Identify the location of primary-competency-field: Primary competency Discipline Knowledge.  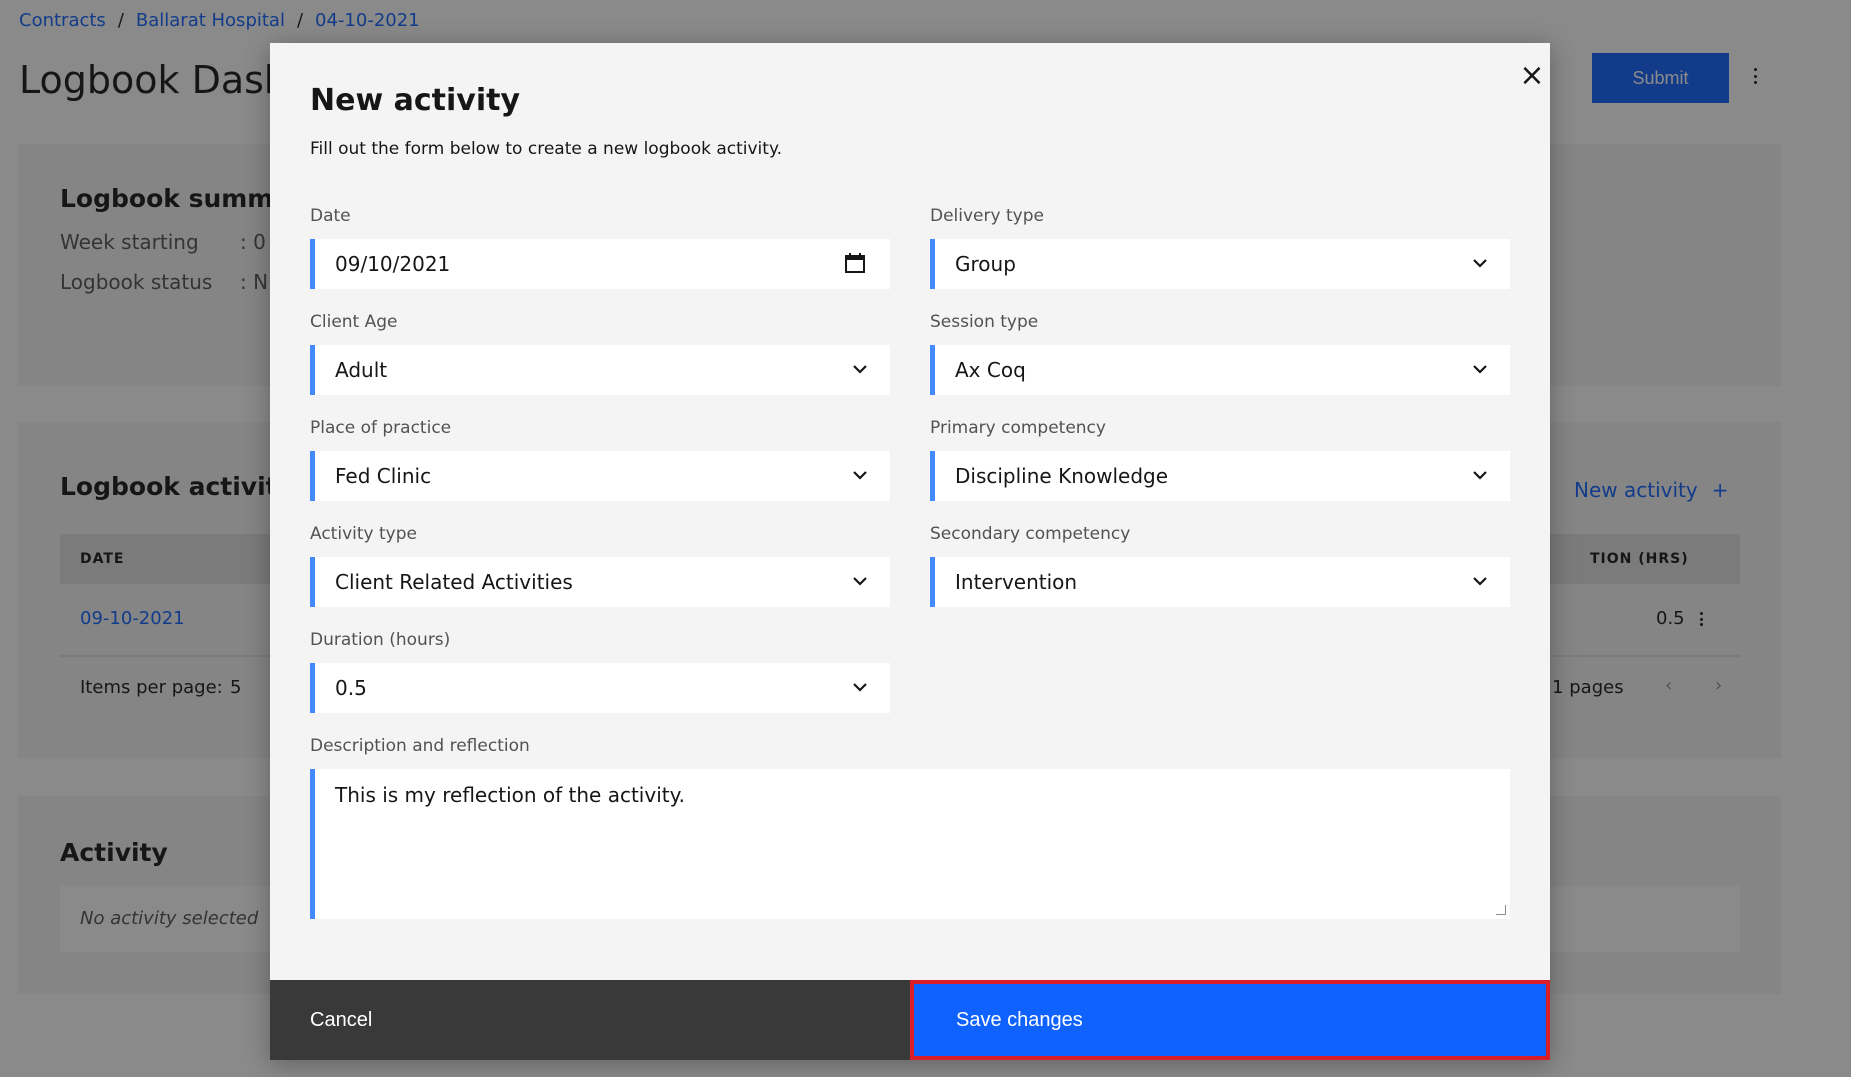
(1220, 459).